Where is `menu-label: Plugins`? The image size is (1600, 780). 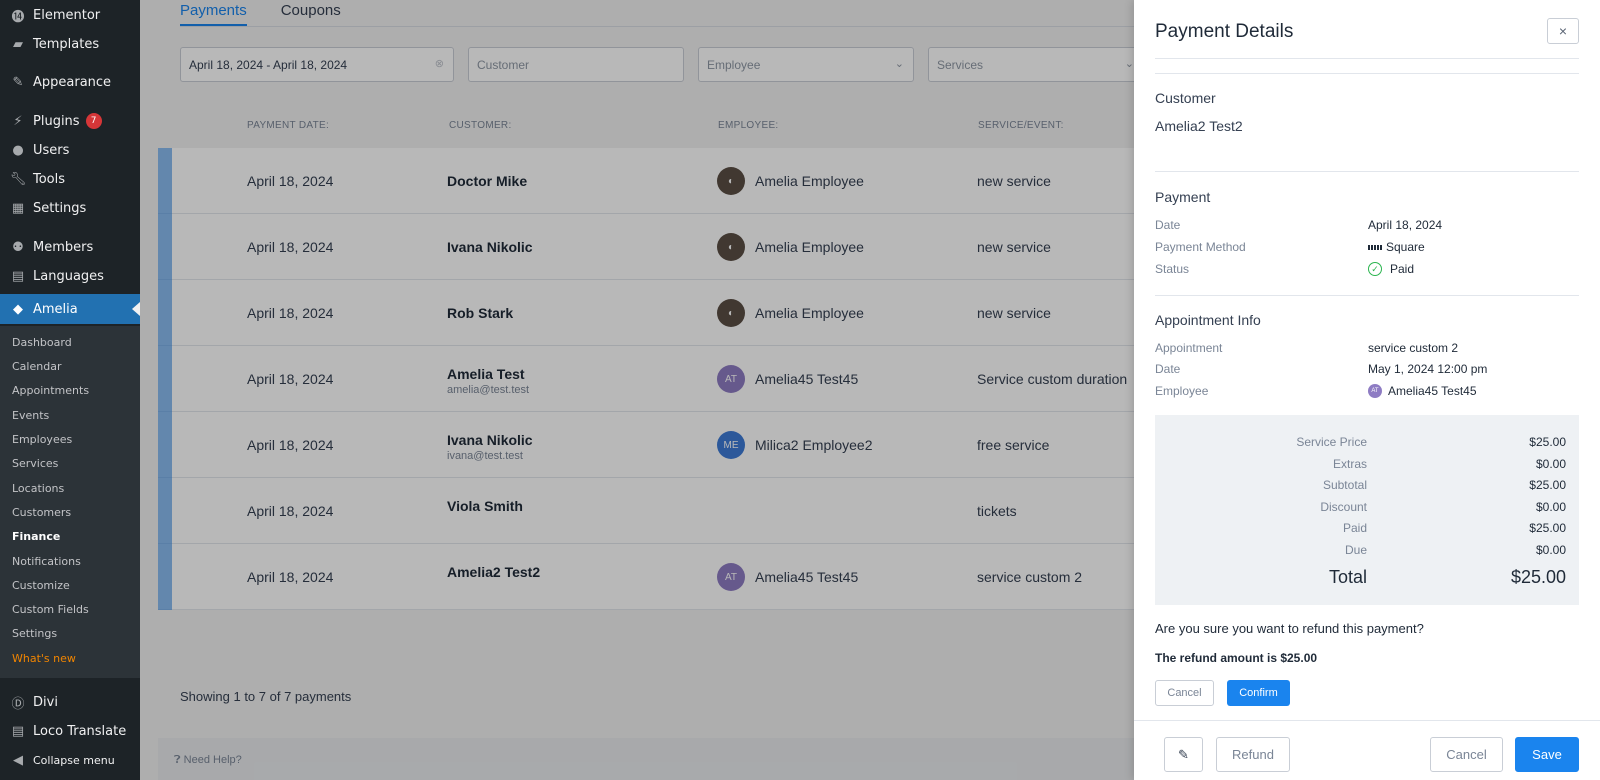
menu-label: Plugins is located at coordinates (56, 121).